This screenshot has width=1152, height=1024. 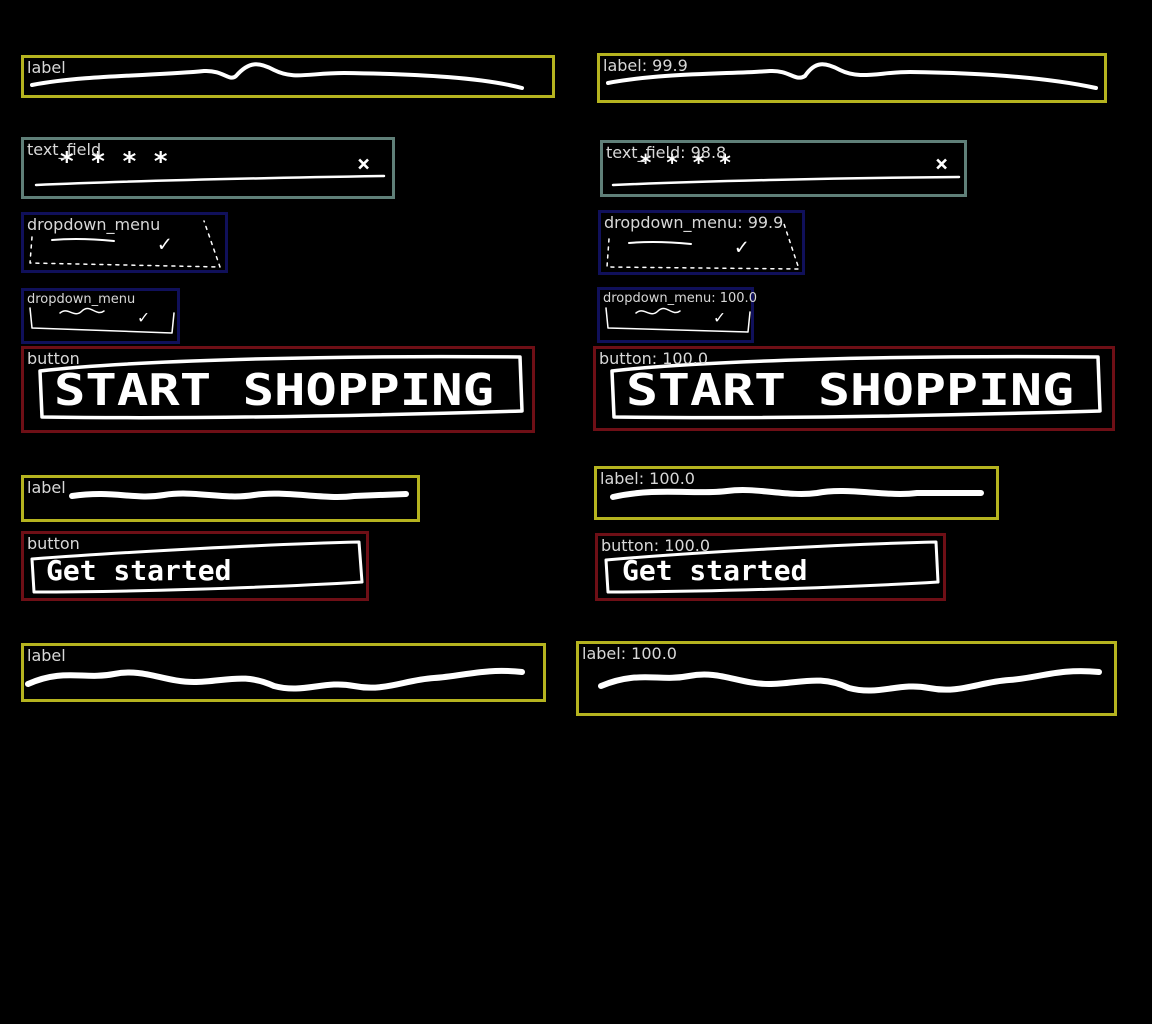 I want to click on box-tag: text_field: 98.8, so click(x=666, y=152).